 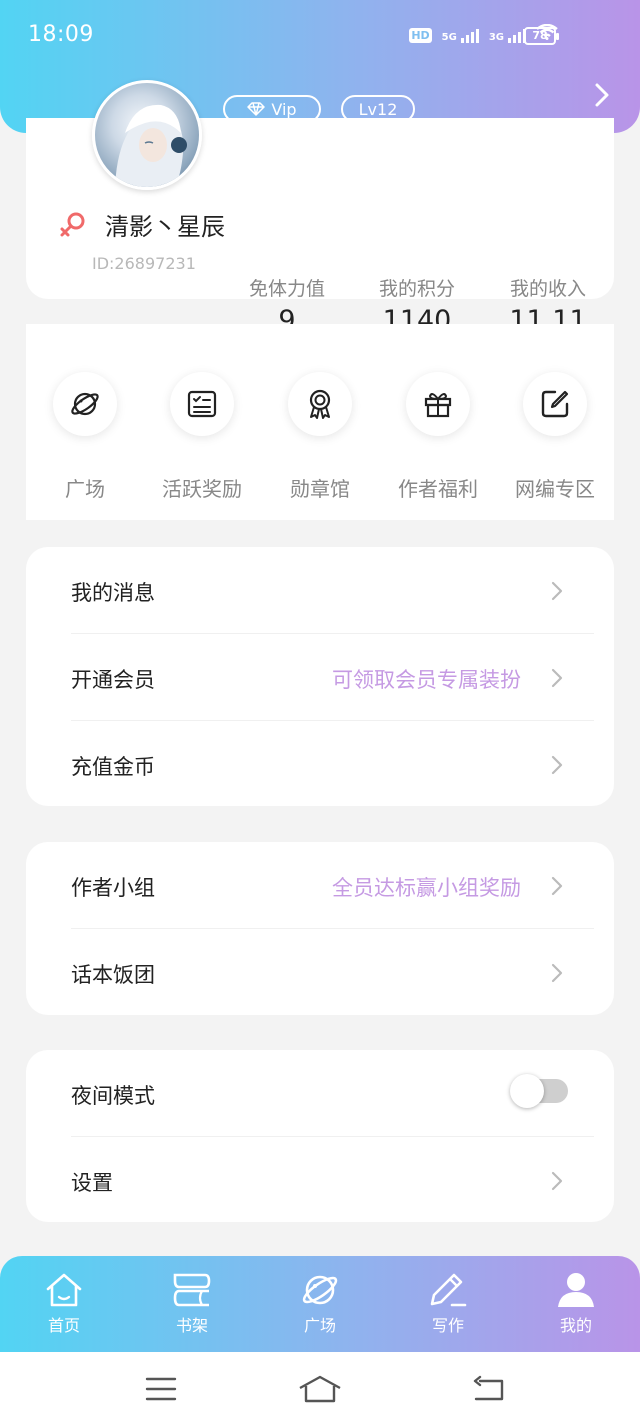 What do you see at coordinates (144, 263) in the screenshot?
I see `user-id: ID:26897231` at bounding box center [144, 263].